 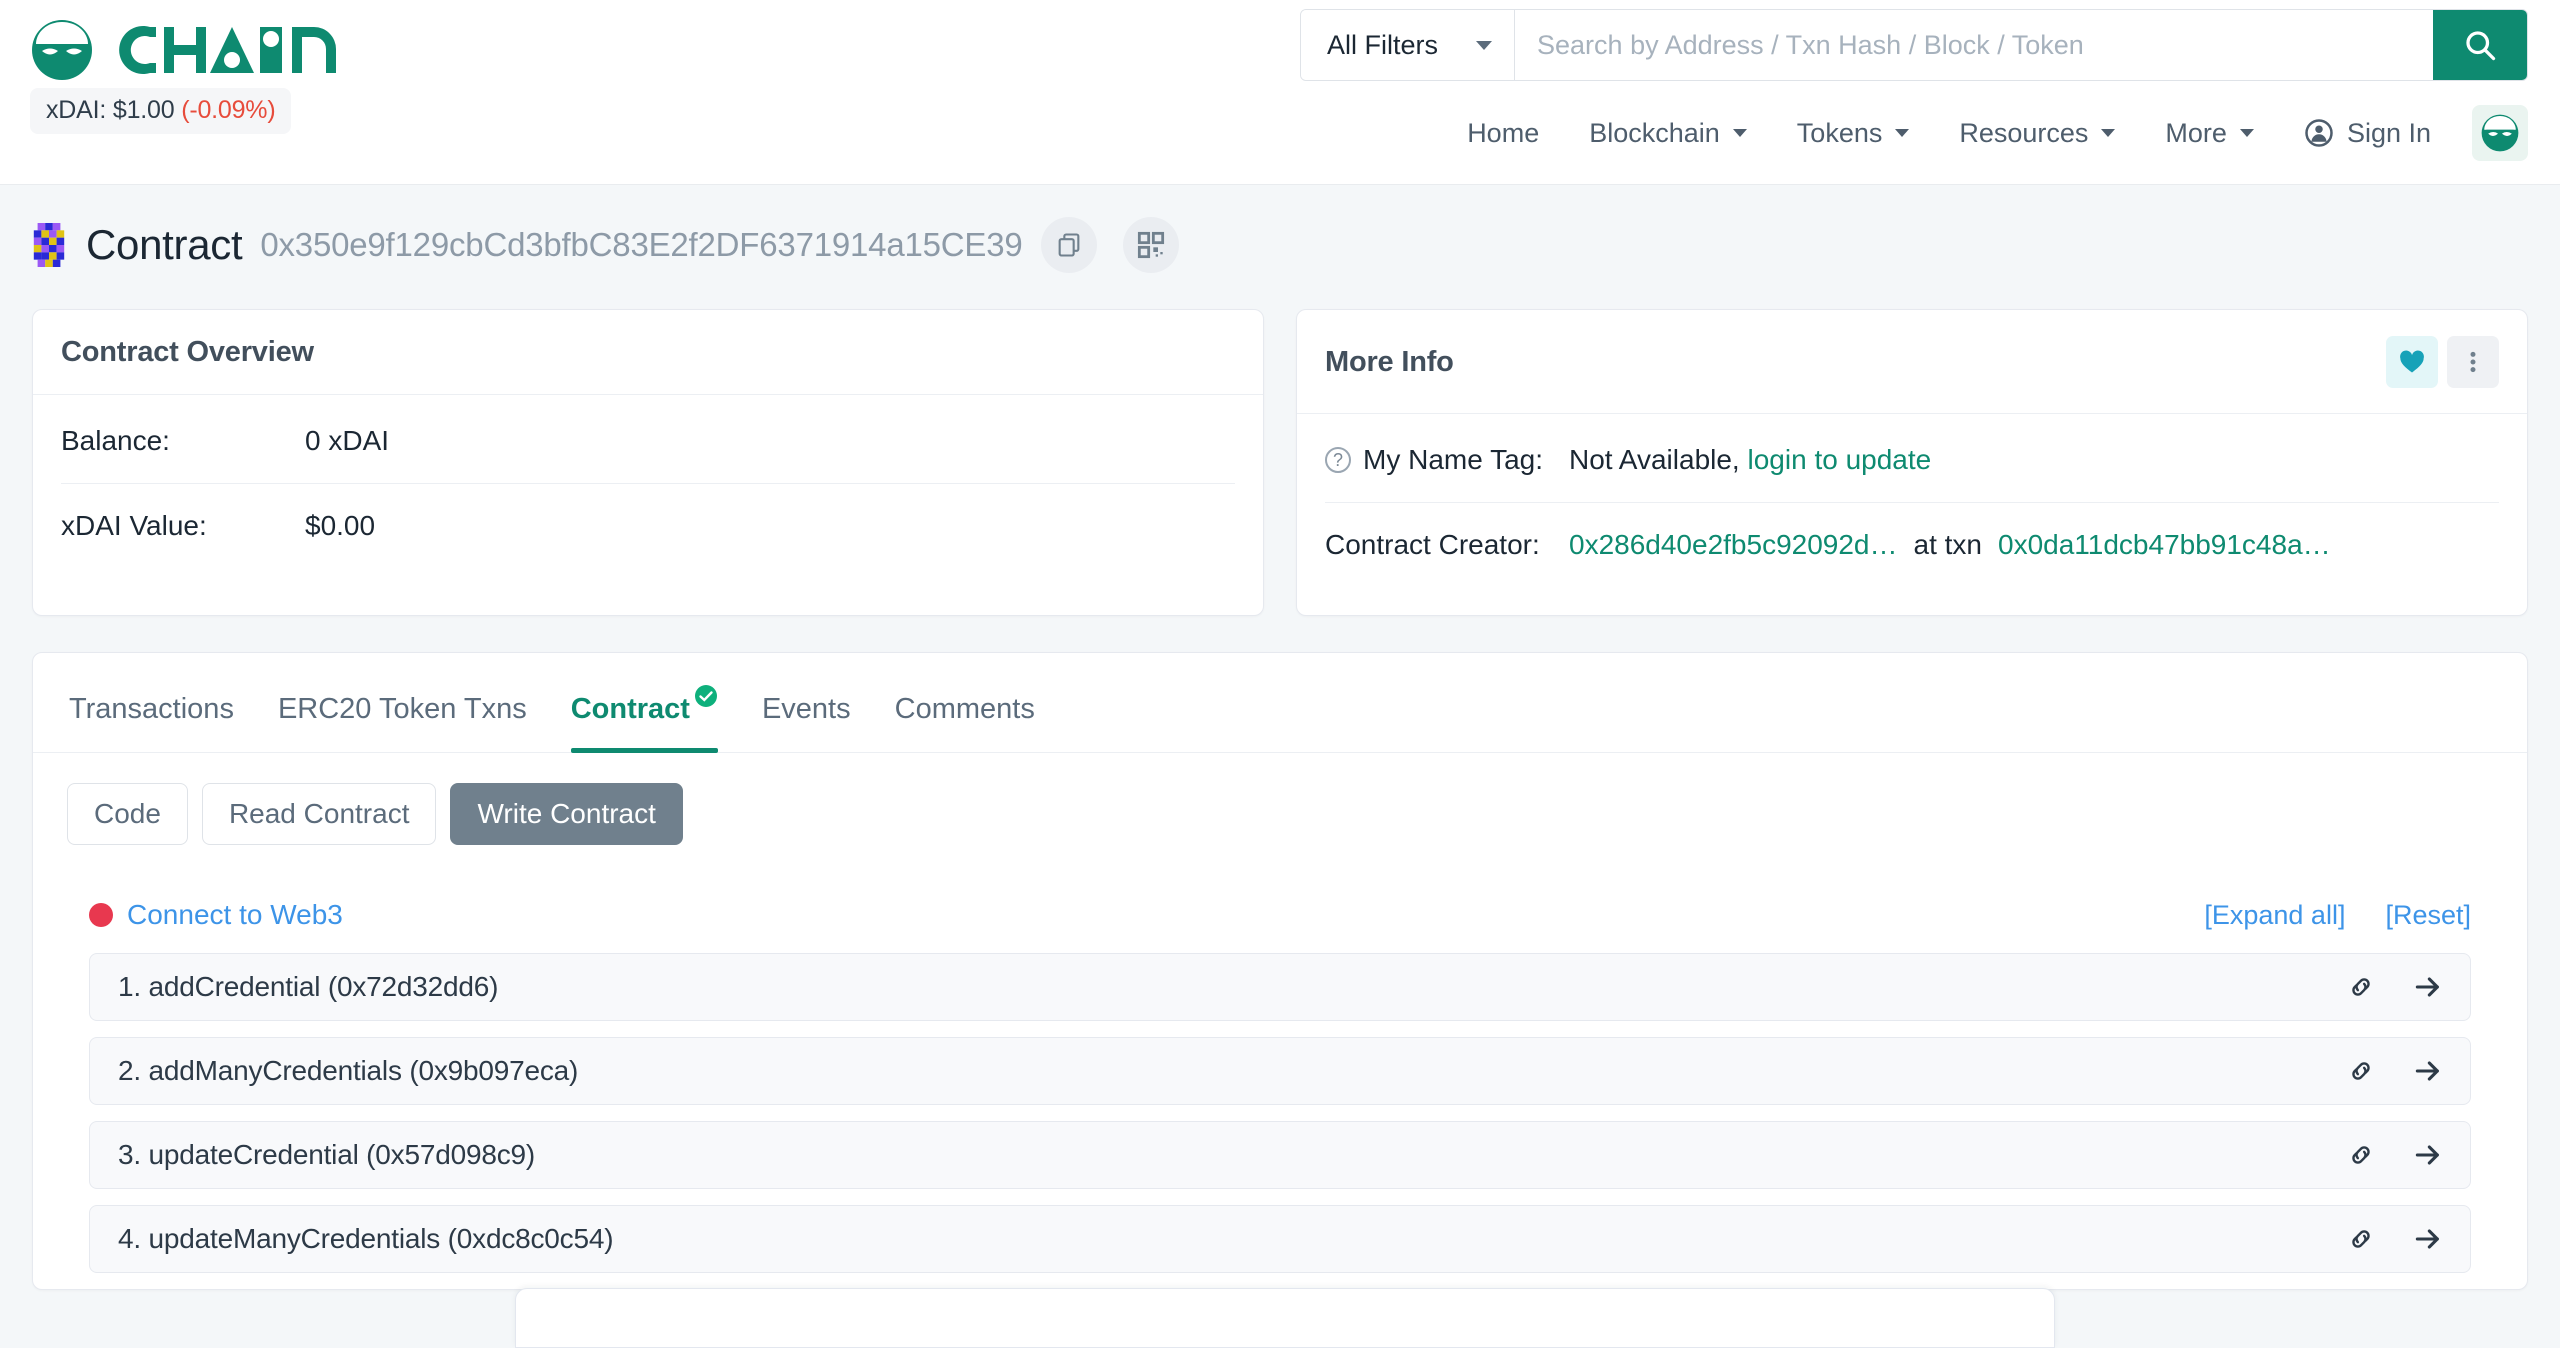 What do you see at coordinates (706, 696) in the screenshot?
I see `verified-check-icon` at bounding box center [706, 696].